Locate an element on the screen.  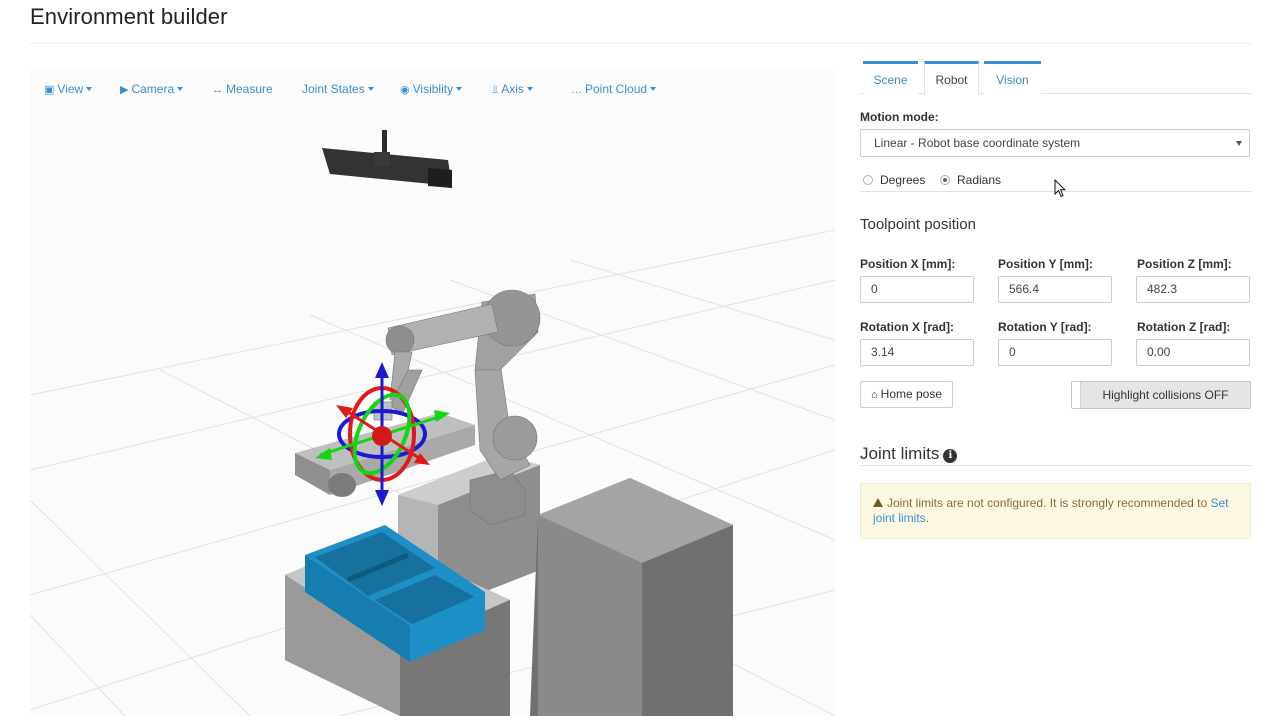
toggle-knob is located at coordinates (1076, 395).